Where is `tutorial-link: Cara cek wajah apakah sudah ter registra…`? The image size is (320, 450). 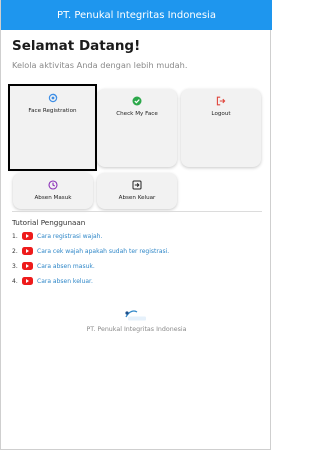
tutorial-link: Cara cek wajah apakah sudah ter registra… is located at coordinates (103, 251).